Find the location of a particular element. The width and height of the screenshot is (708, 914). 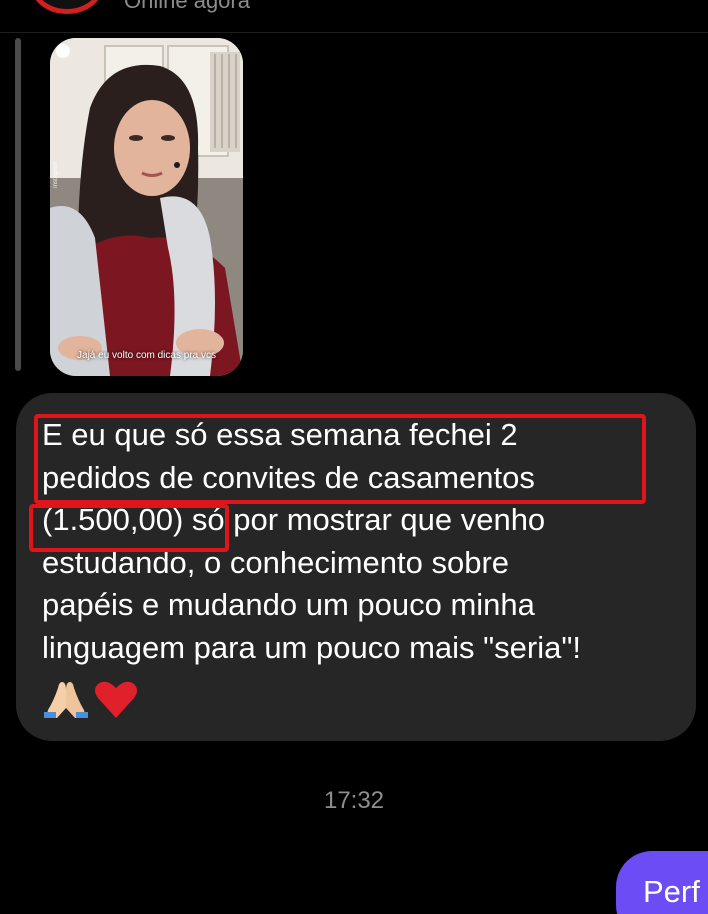

emoji-row is located at coordinates (92, 699).